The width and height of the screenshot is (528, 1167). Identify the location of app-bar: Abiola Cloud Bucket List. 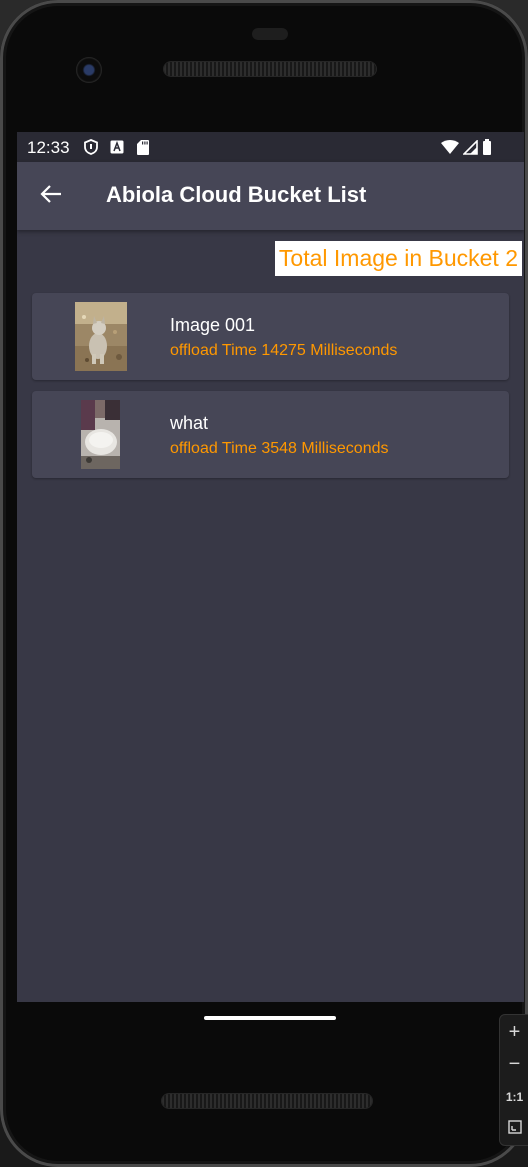
(270, 196).